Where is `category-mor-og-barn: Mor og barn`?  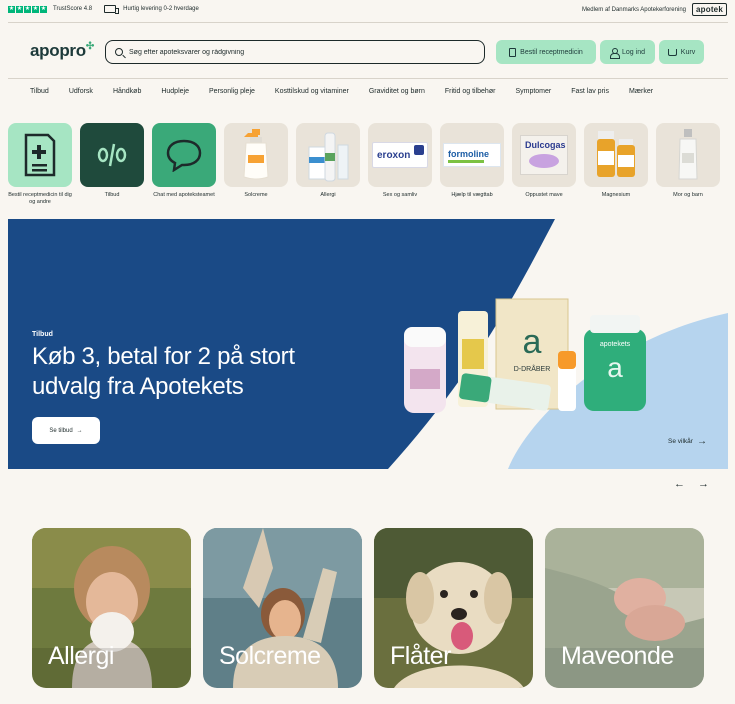 category-mor-og-barn: Mor og barn is located at coordinates (688, 161).